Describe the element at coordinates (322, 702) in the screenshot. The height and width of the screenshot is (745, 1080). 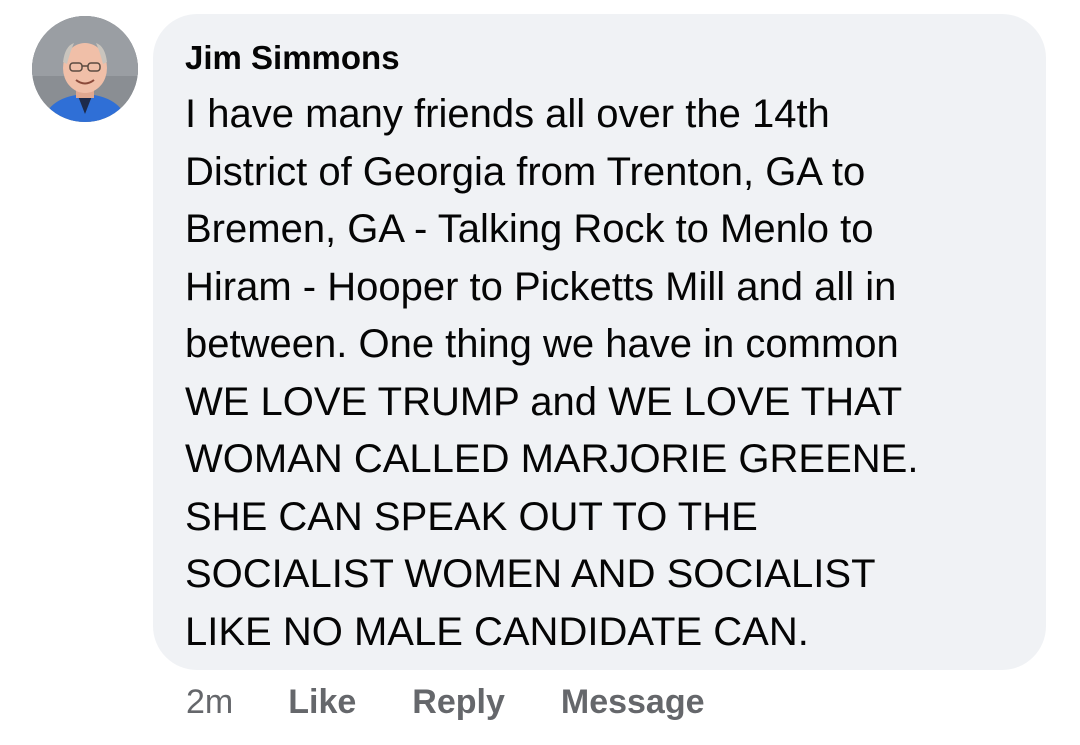
I see `like-button: Like` at that location.